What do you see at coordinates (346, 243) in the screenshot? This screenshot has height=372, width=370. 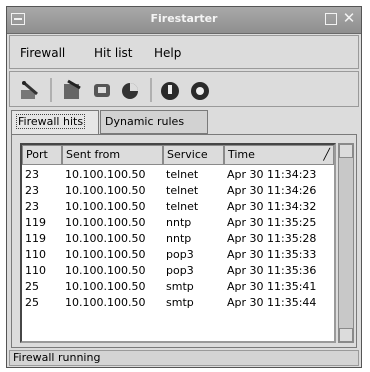 I see `vertical-scrollbar` at bounding box center [346, 243].